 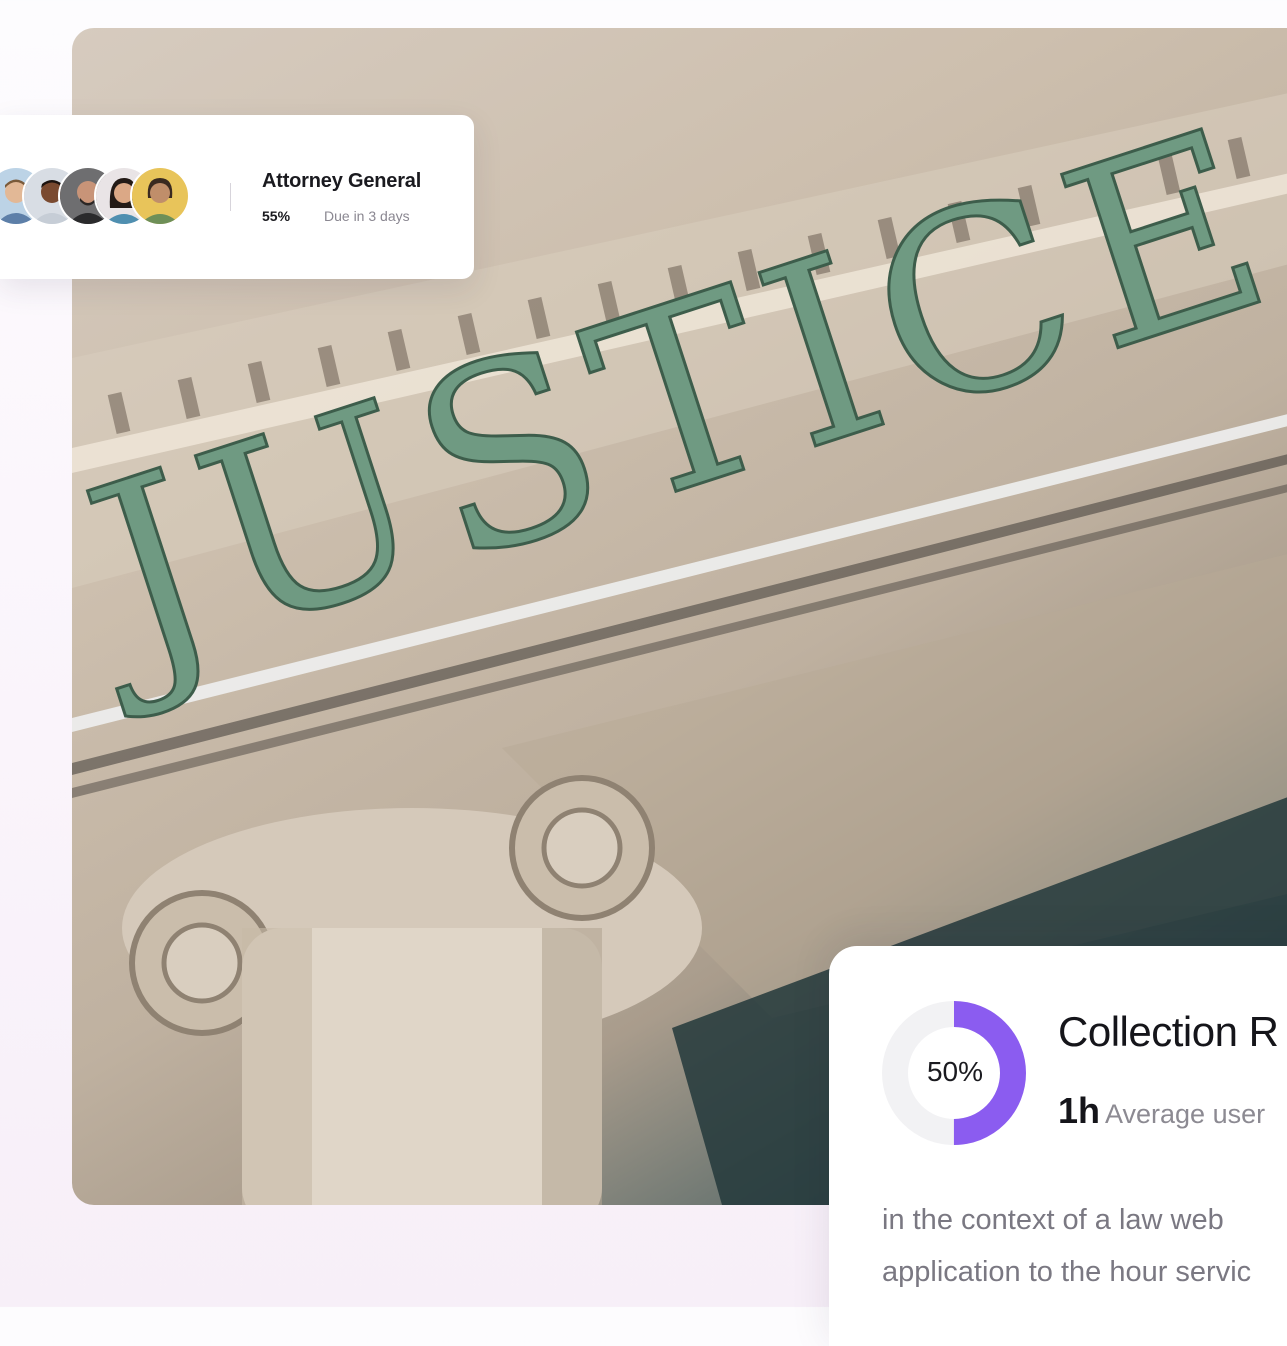 What do you see at coordinates (230, 197) in the screenshot?
I see `divider` at bounding box center [230, 197].